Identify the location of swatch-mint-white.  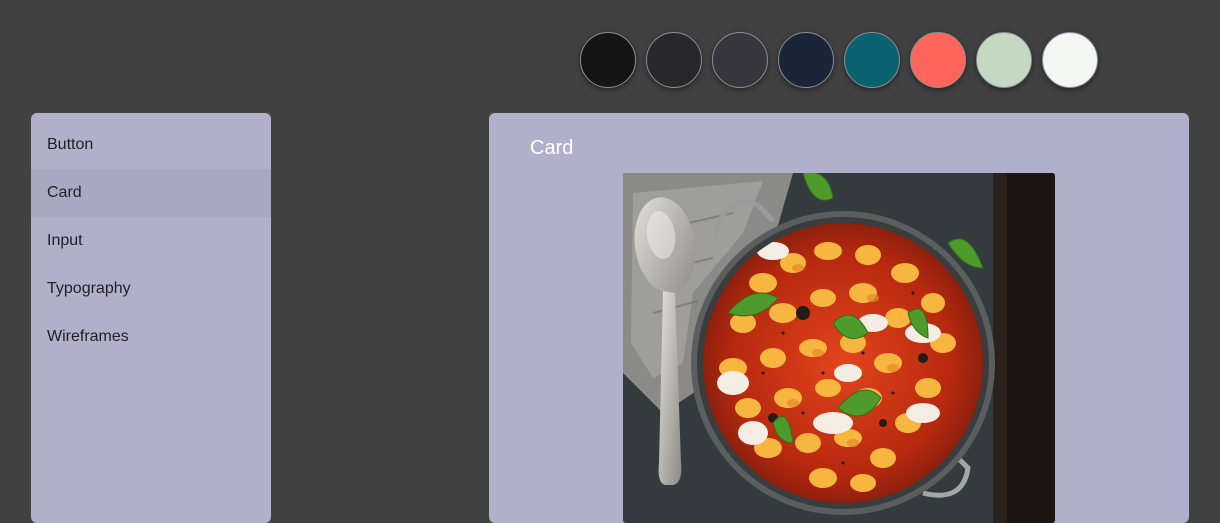
(1070, 60).